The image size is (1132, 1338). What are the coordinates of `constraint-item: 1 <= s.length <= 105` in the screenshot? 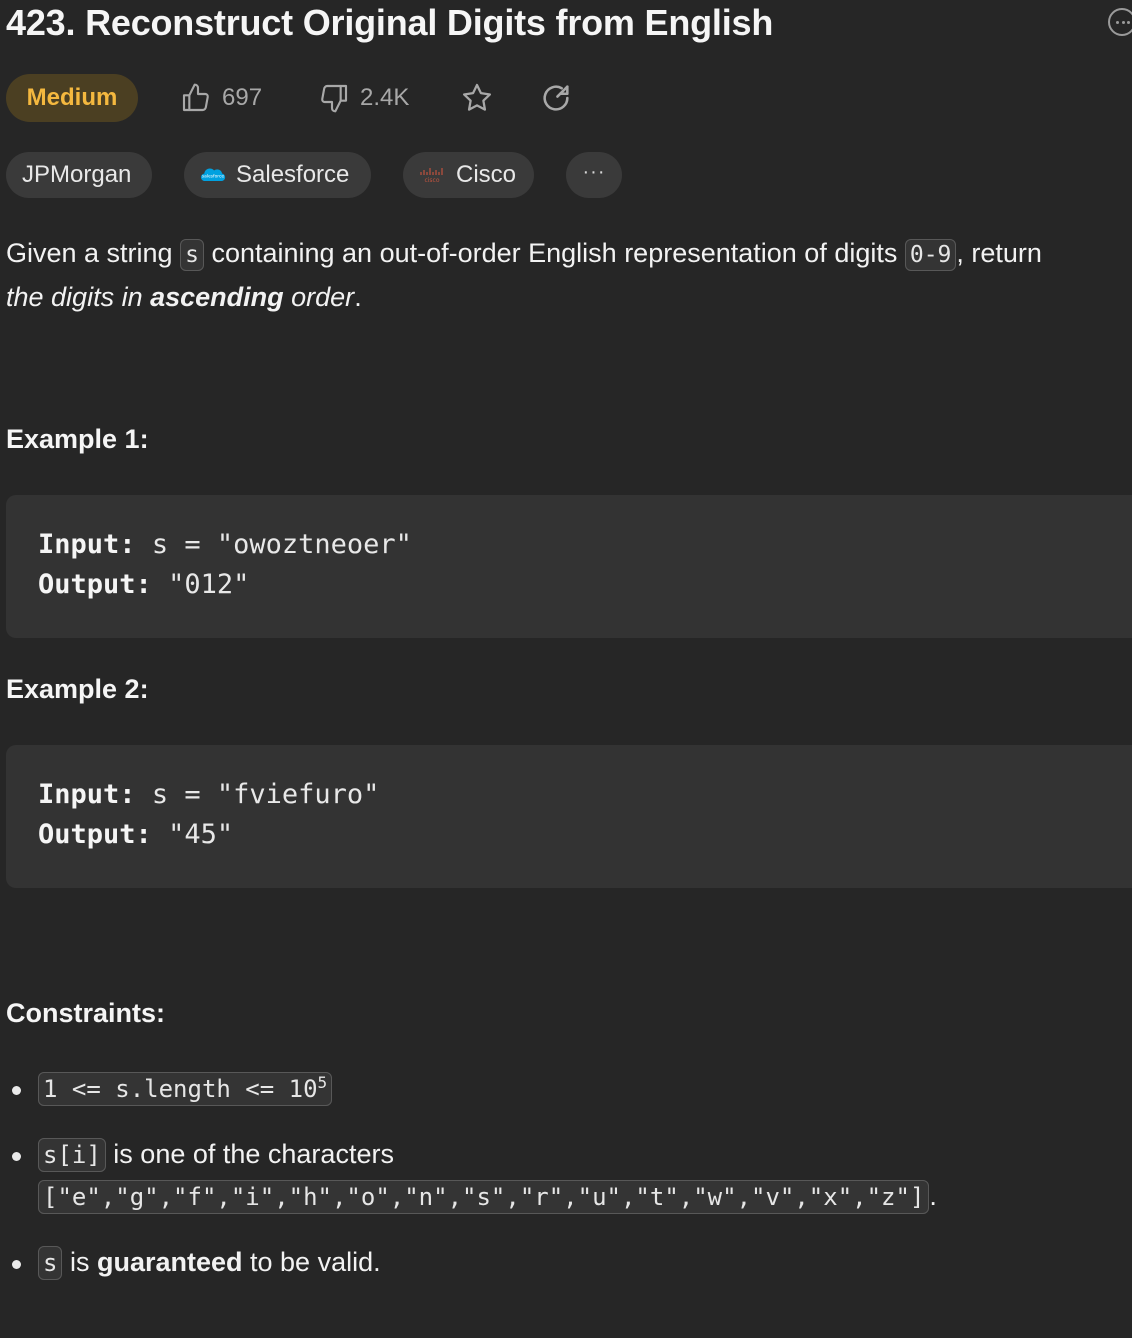 It's located at (185, 1089).